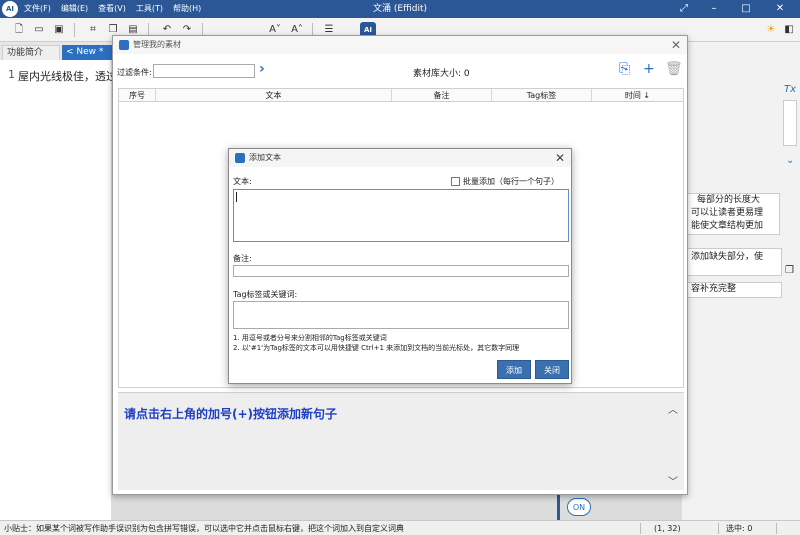  I want to click on text-label: 文本:, so click(242, 181).